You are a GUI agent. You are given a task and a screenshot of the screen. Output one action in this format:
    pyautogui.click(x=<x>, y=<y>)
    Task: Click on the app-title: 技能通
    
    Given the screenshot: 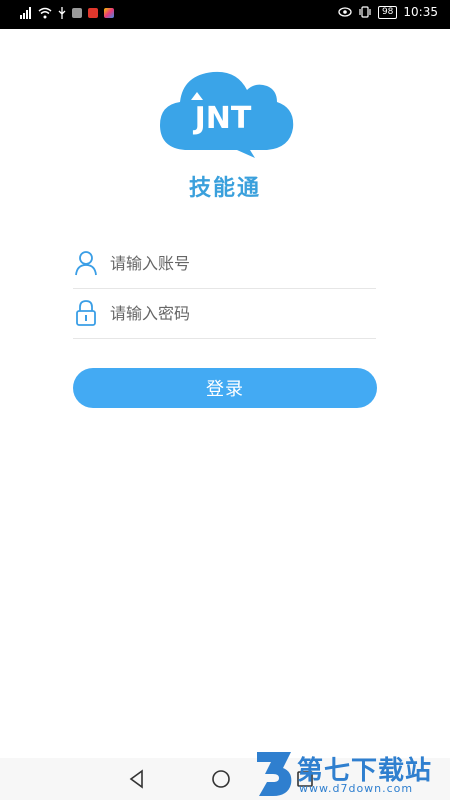 What is the action you would take?
    pyautogui.click(x=224, y=188)
    